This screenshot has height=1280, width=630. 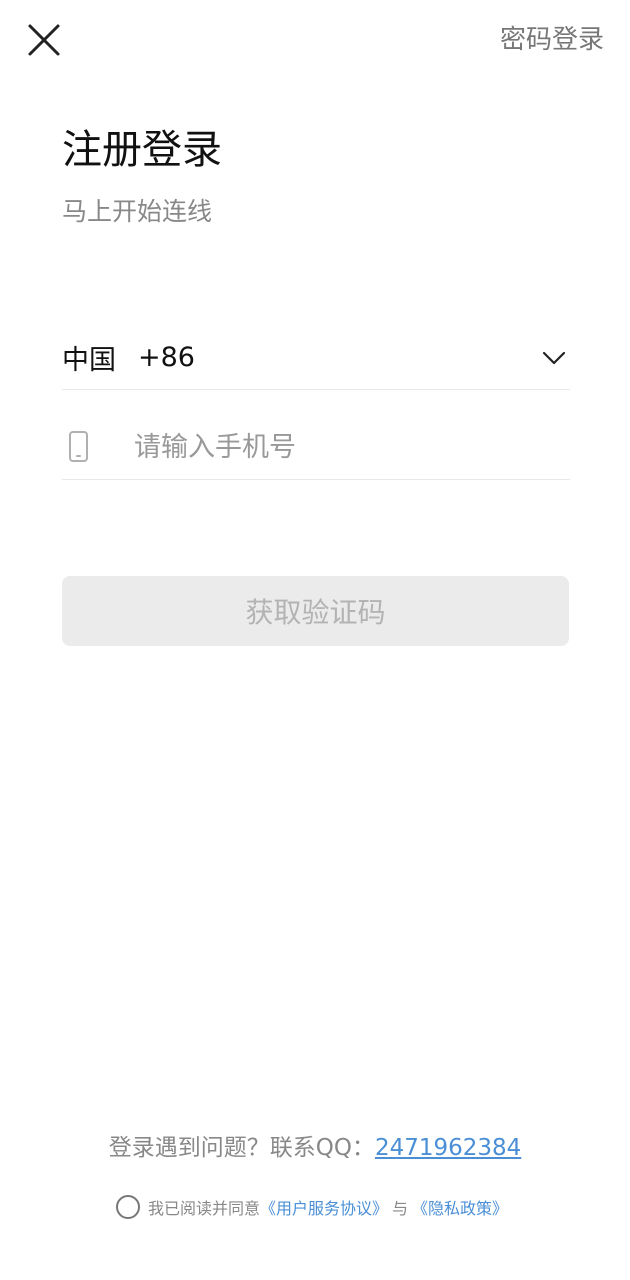 I want to click on close-icon, so click(x=44, y=40).